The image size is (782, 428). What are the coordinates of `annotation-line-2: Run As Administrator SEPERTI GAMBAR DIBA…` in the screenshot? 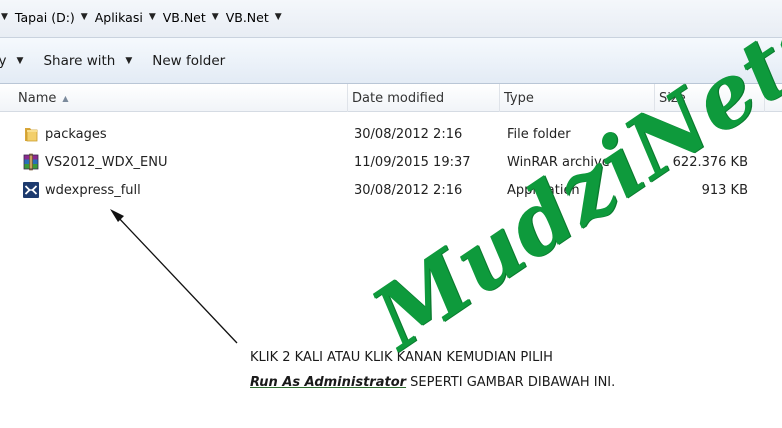 It's located at (432, 382).